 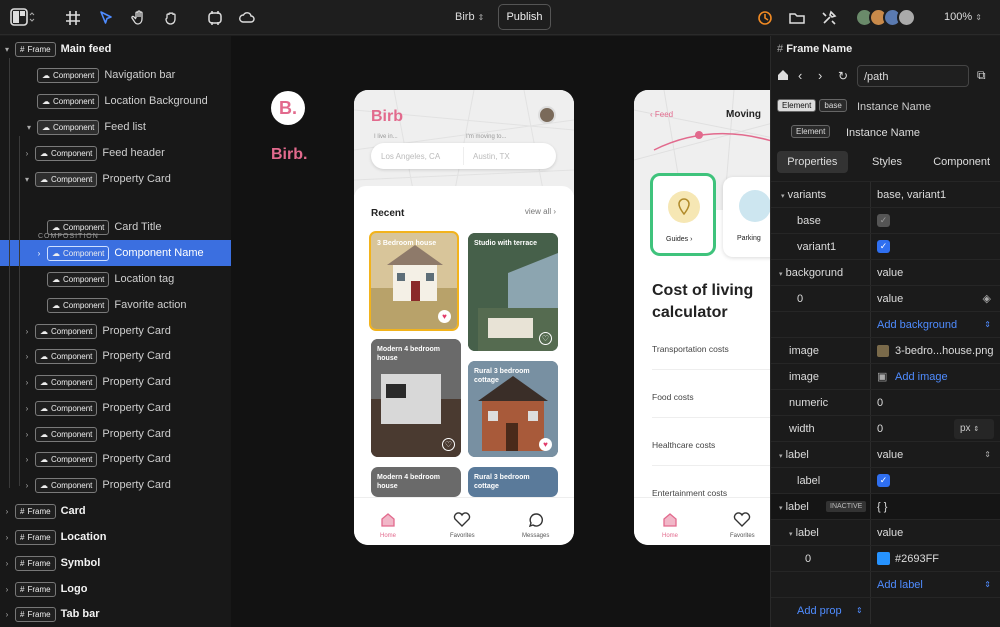 I want to click on property-card: Rural 3 bedroom cottage, so click(x=513, y=482).